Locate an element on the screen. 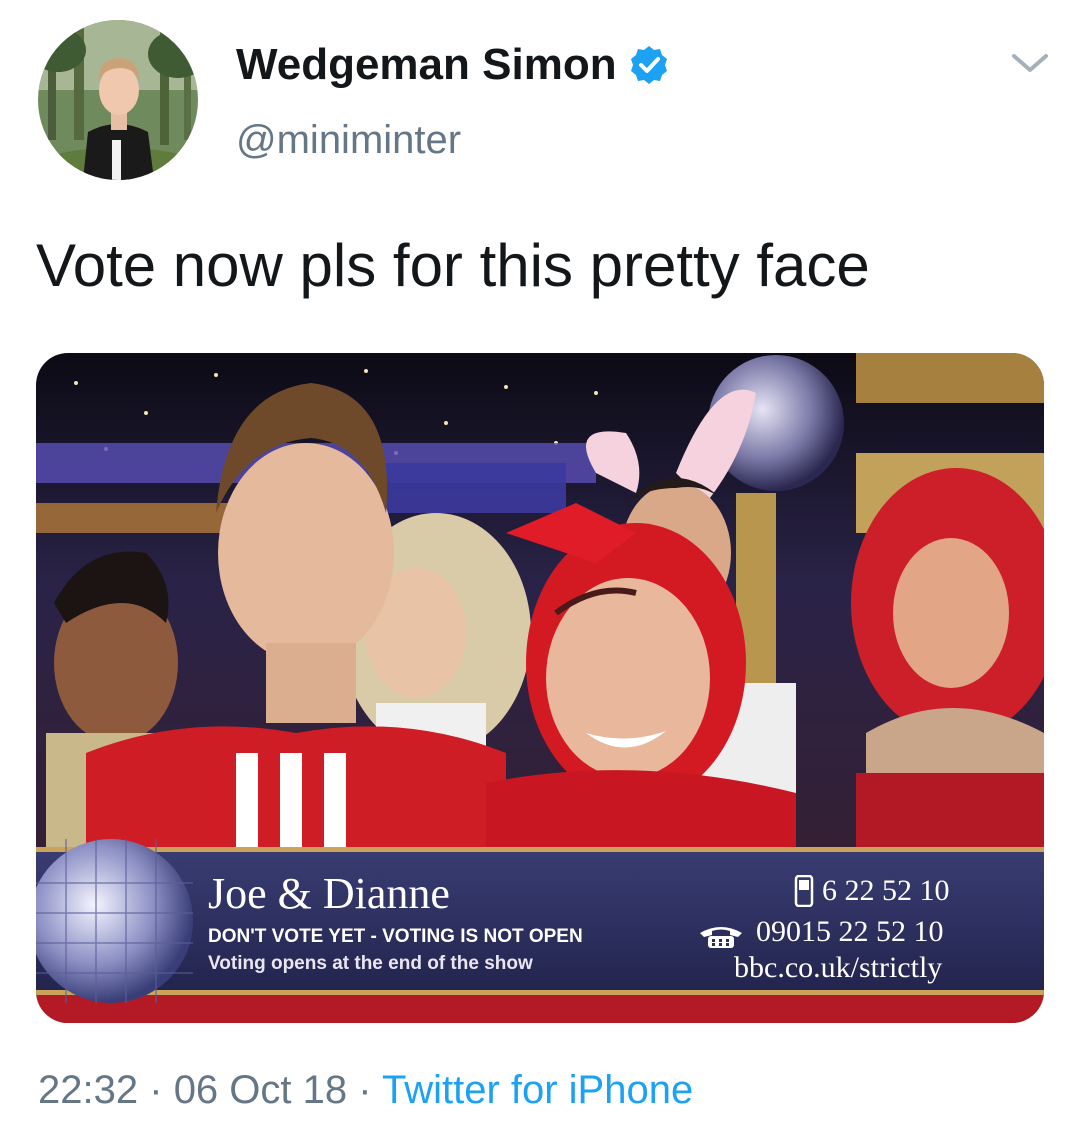 Image resolution: width=1080 pixels, height=1145 pixels. mobile-phone-icon is located at coordinates (804, 891).